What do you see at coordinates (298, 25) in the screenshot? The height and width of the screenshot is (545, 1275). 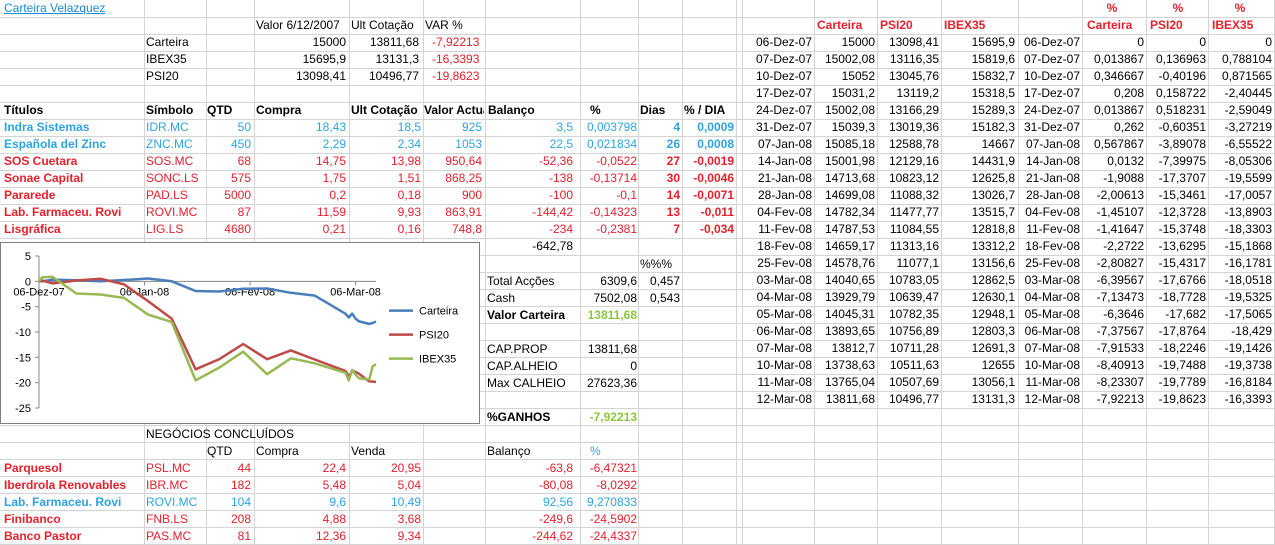 I see `summary-header-valor: Valor 6/12/2007` at bounding box center [298, 25].